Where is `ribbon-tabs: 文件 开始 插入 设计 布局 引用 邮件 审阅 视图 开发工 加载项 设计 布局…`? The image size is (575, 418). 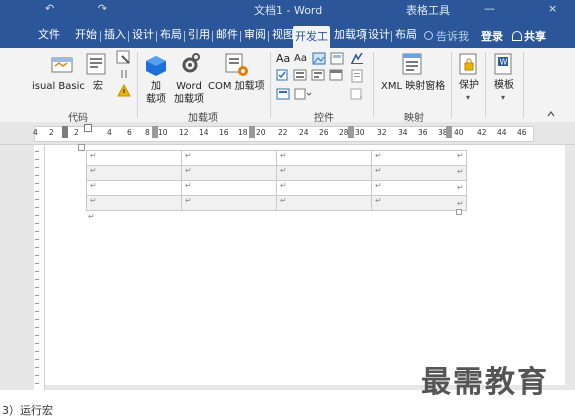 ribbon-tabs: 文件 开始 插入 设计 布局 引用 邮件 审阅 视图 开发工 加载项 设计 布局… is located at coordinates (287, 35).